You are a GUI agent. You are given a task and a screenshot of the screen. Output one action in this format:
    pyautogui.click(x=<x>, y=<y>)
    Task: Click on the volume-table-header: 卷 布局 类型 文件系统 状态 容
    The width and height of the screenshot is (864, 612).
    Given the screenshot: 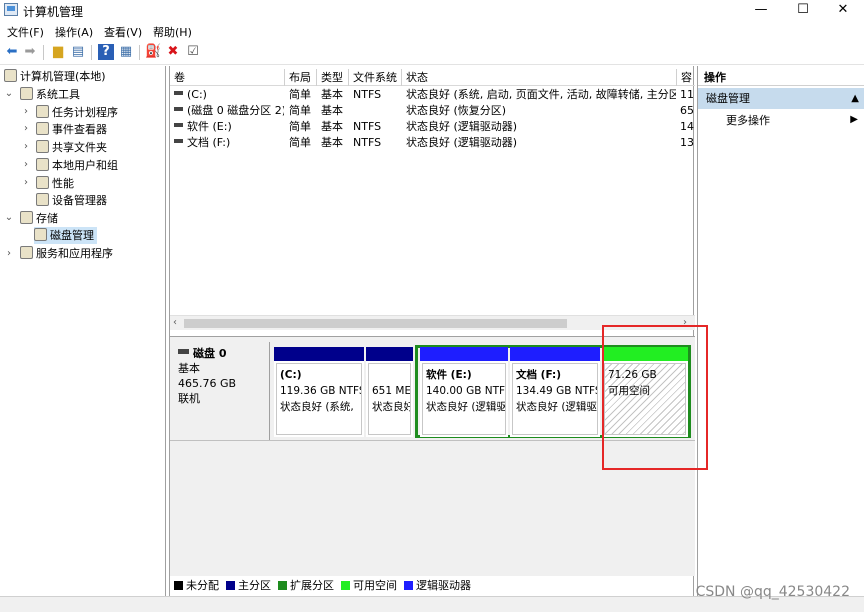 What is the action you would take?
    pyautogui.click(x=432, y=77)
    